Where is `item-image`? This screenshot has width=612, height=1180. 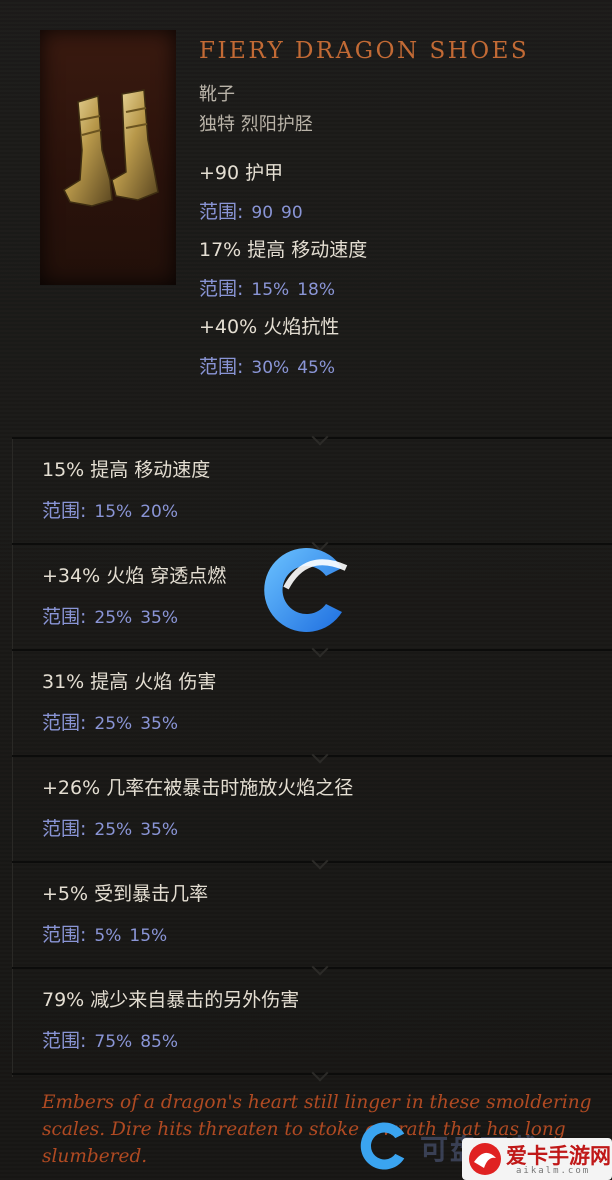
item-image is located at coordinates (108, 157).